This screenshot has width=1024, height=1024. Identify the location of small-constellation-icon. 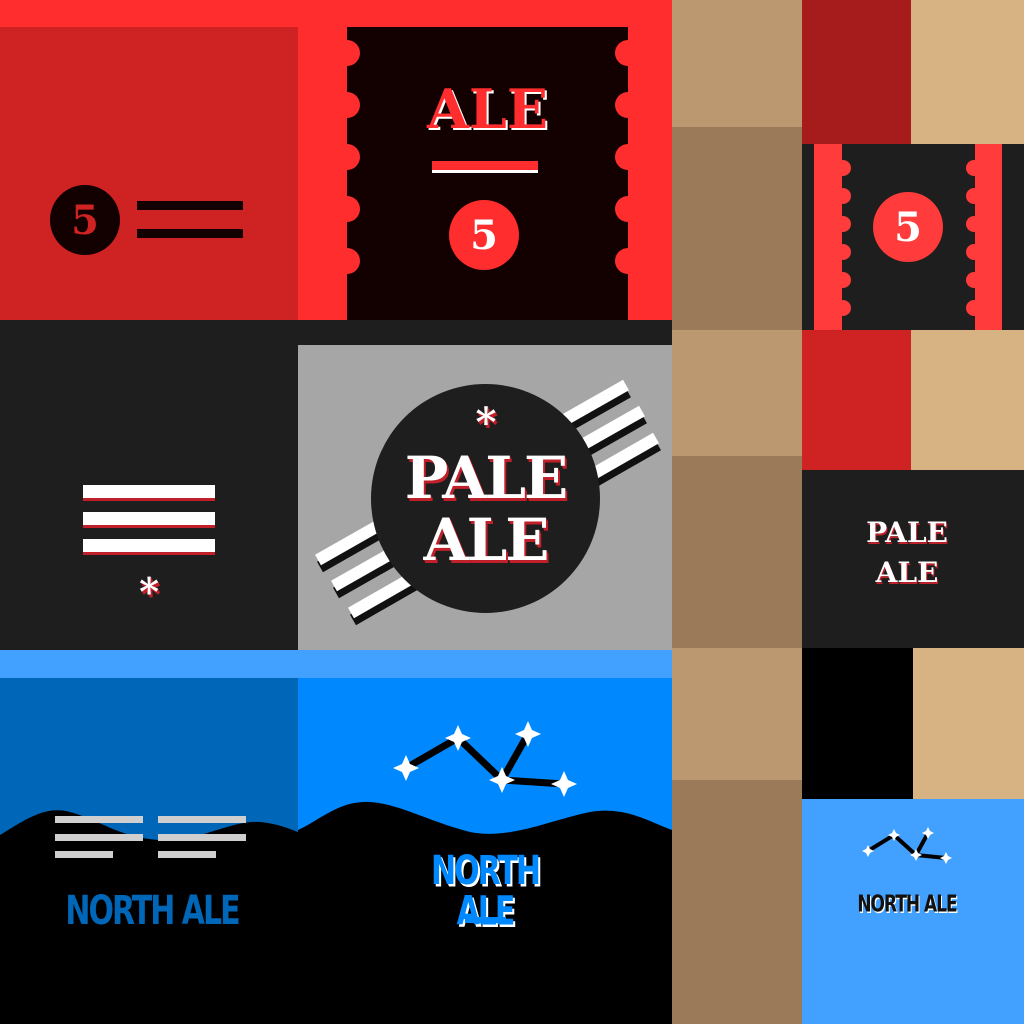
(907, 845).